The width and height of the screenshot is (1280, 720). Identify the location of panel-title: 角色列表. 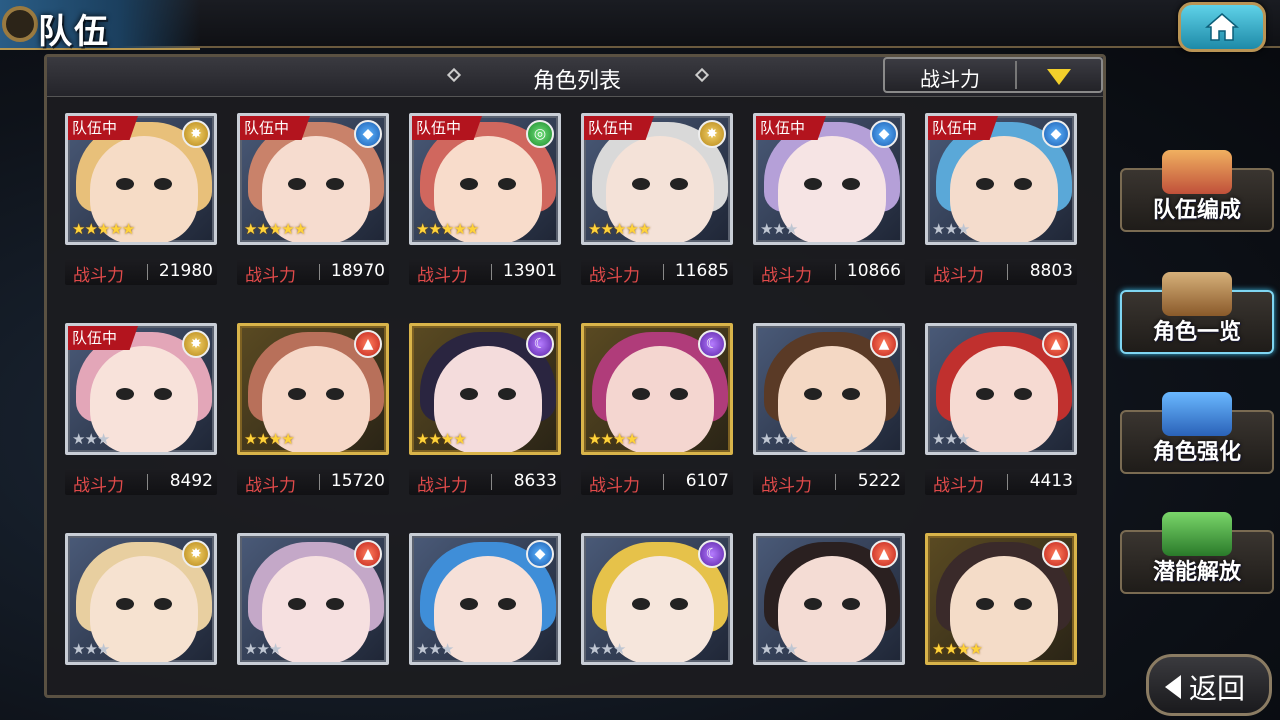
(576, 81).